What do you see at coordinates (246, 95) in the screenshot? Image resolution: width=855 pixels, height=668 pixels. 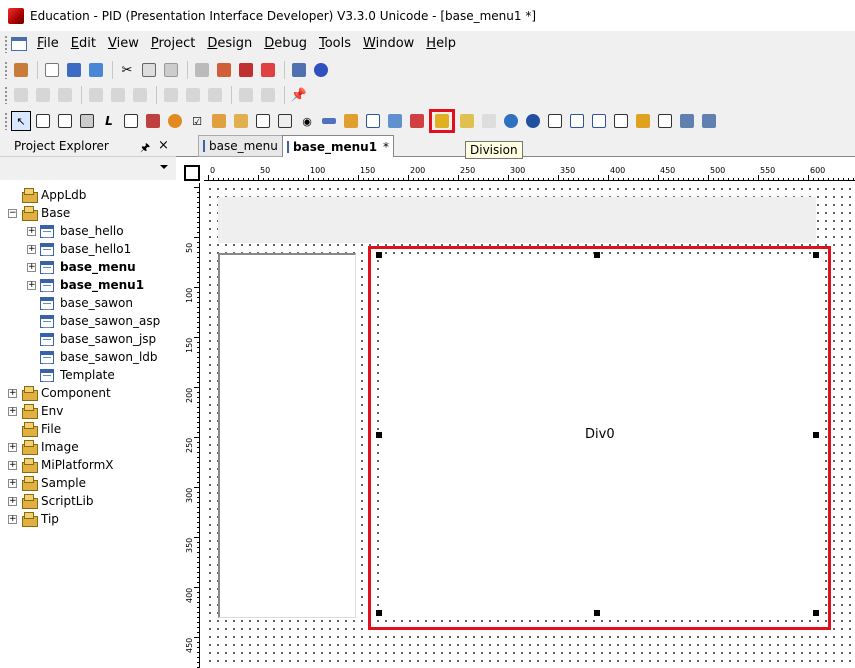 I see `tab-order-button` at bounding box center [246, 95].